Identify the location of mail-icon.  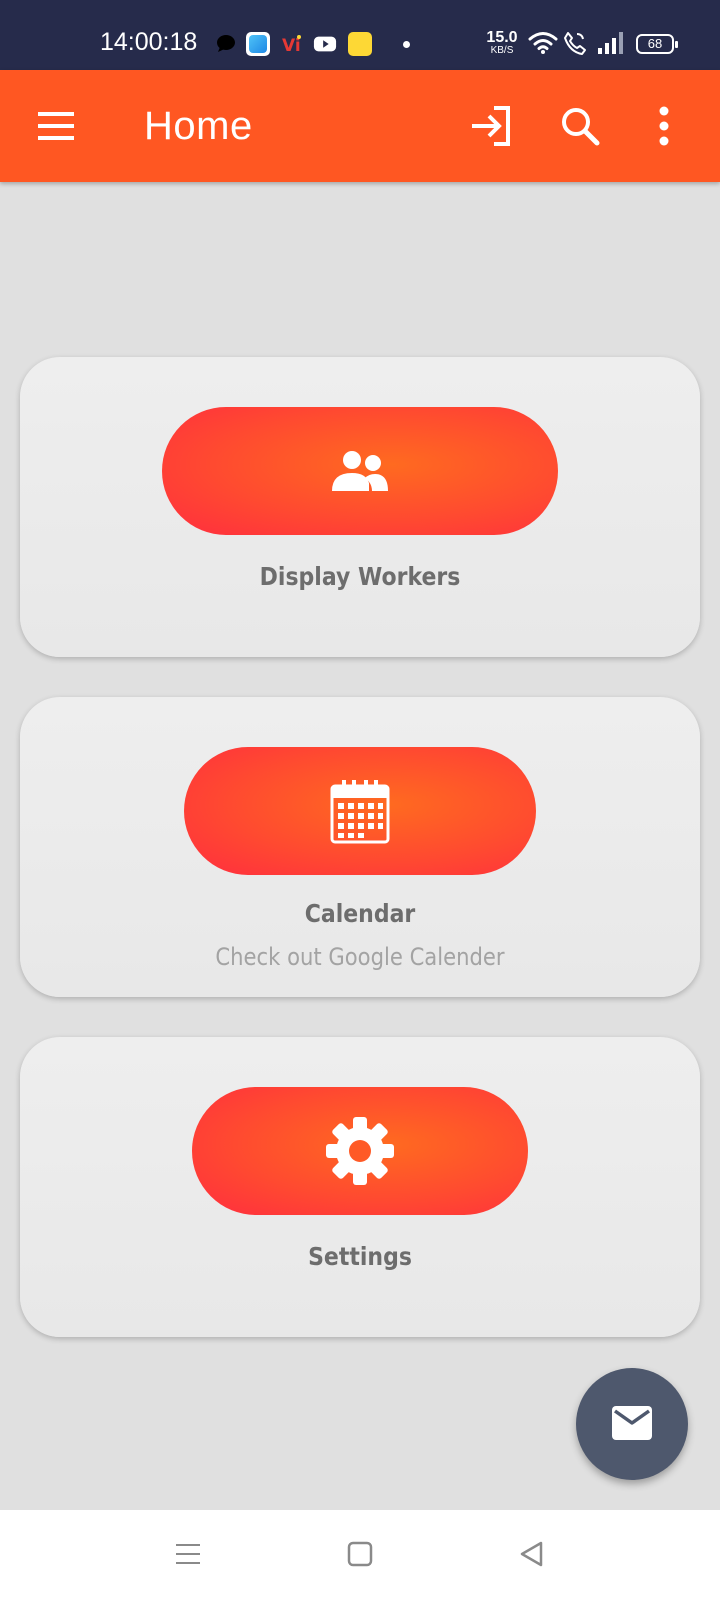
(632, 1423).